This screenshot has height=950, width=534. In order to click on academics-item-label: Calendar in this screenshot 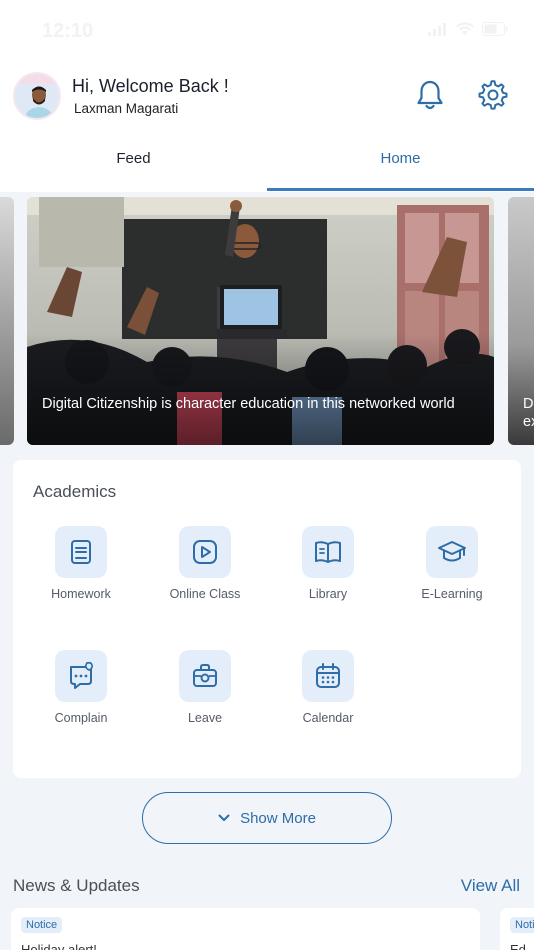, I will do `click(328, 718)`.